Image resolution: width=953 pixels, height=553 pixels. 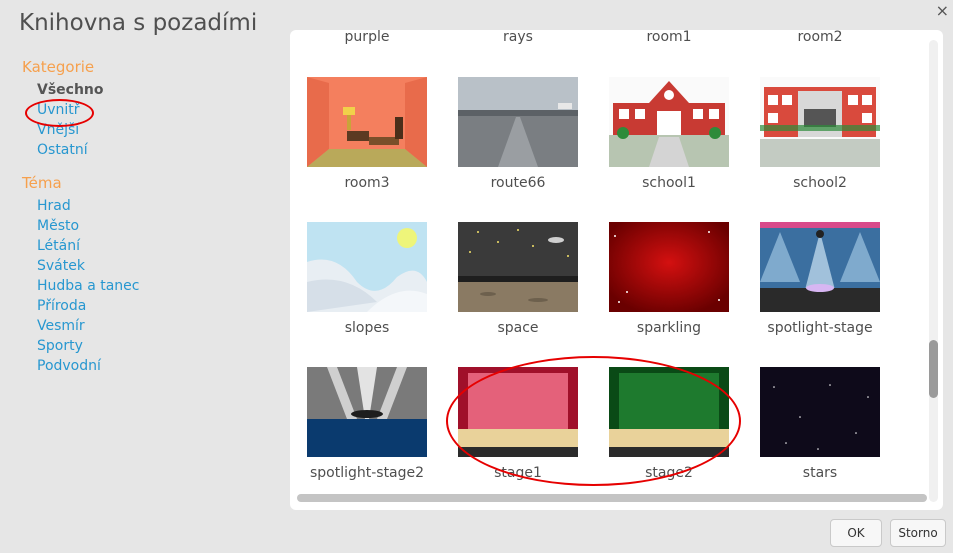 What do you see at coordinates (70, 90) in the screenshot?
I see `category-item-all: Všechno` at bounding box center [70, 90].